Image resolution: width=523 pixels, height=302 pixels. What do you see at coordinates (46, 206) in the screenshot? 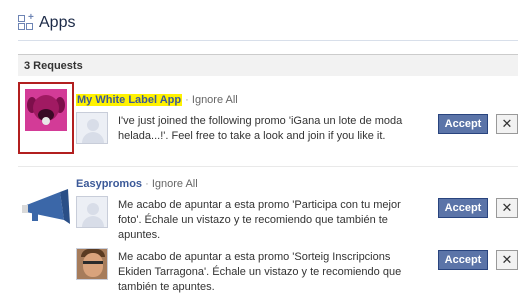
I see `megaphone-icon` at bounding box center [46, 206].